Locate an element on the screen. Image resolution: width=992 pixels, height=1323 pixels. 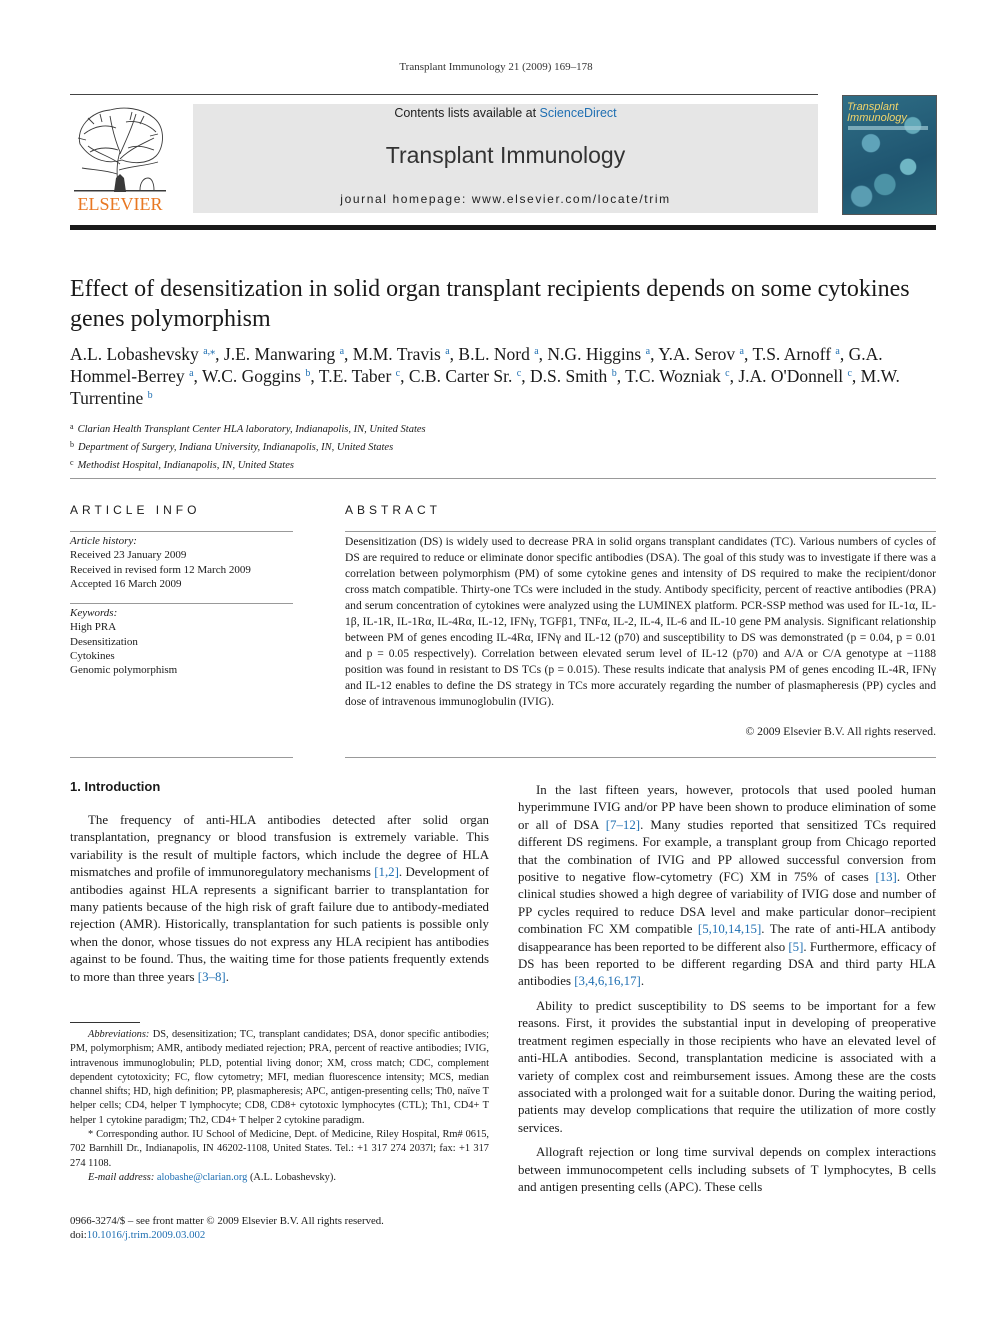
citation-link: [1,2] is located at coordinates (386, 872).